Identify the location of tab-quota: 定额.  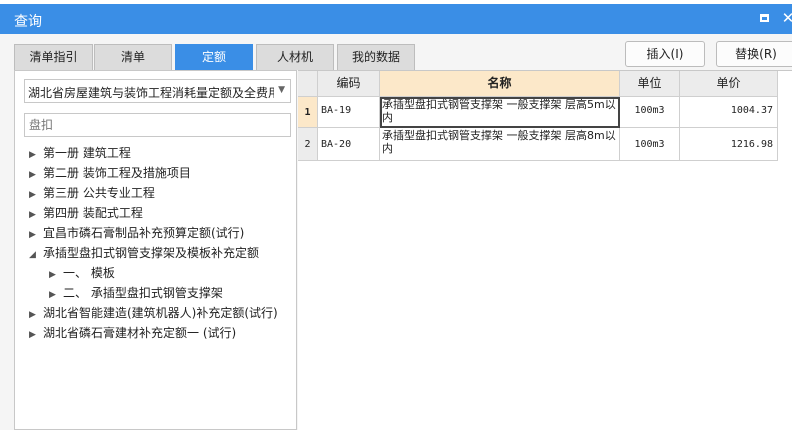
(214, 57).